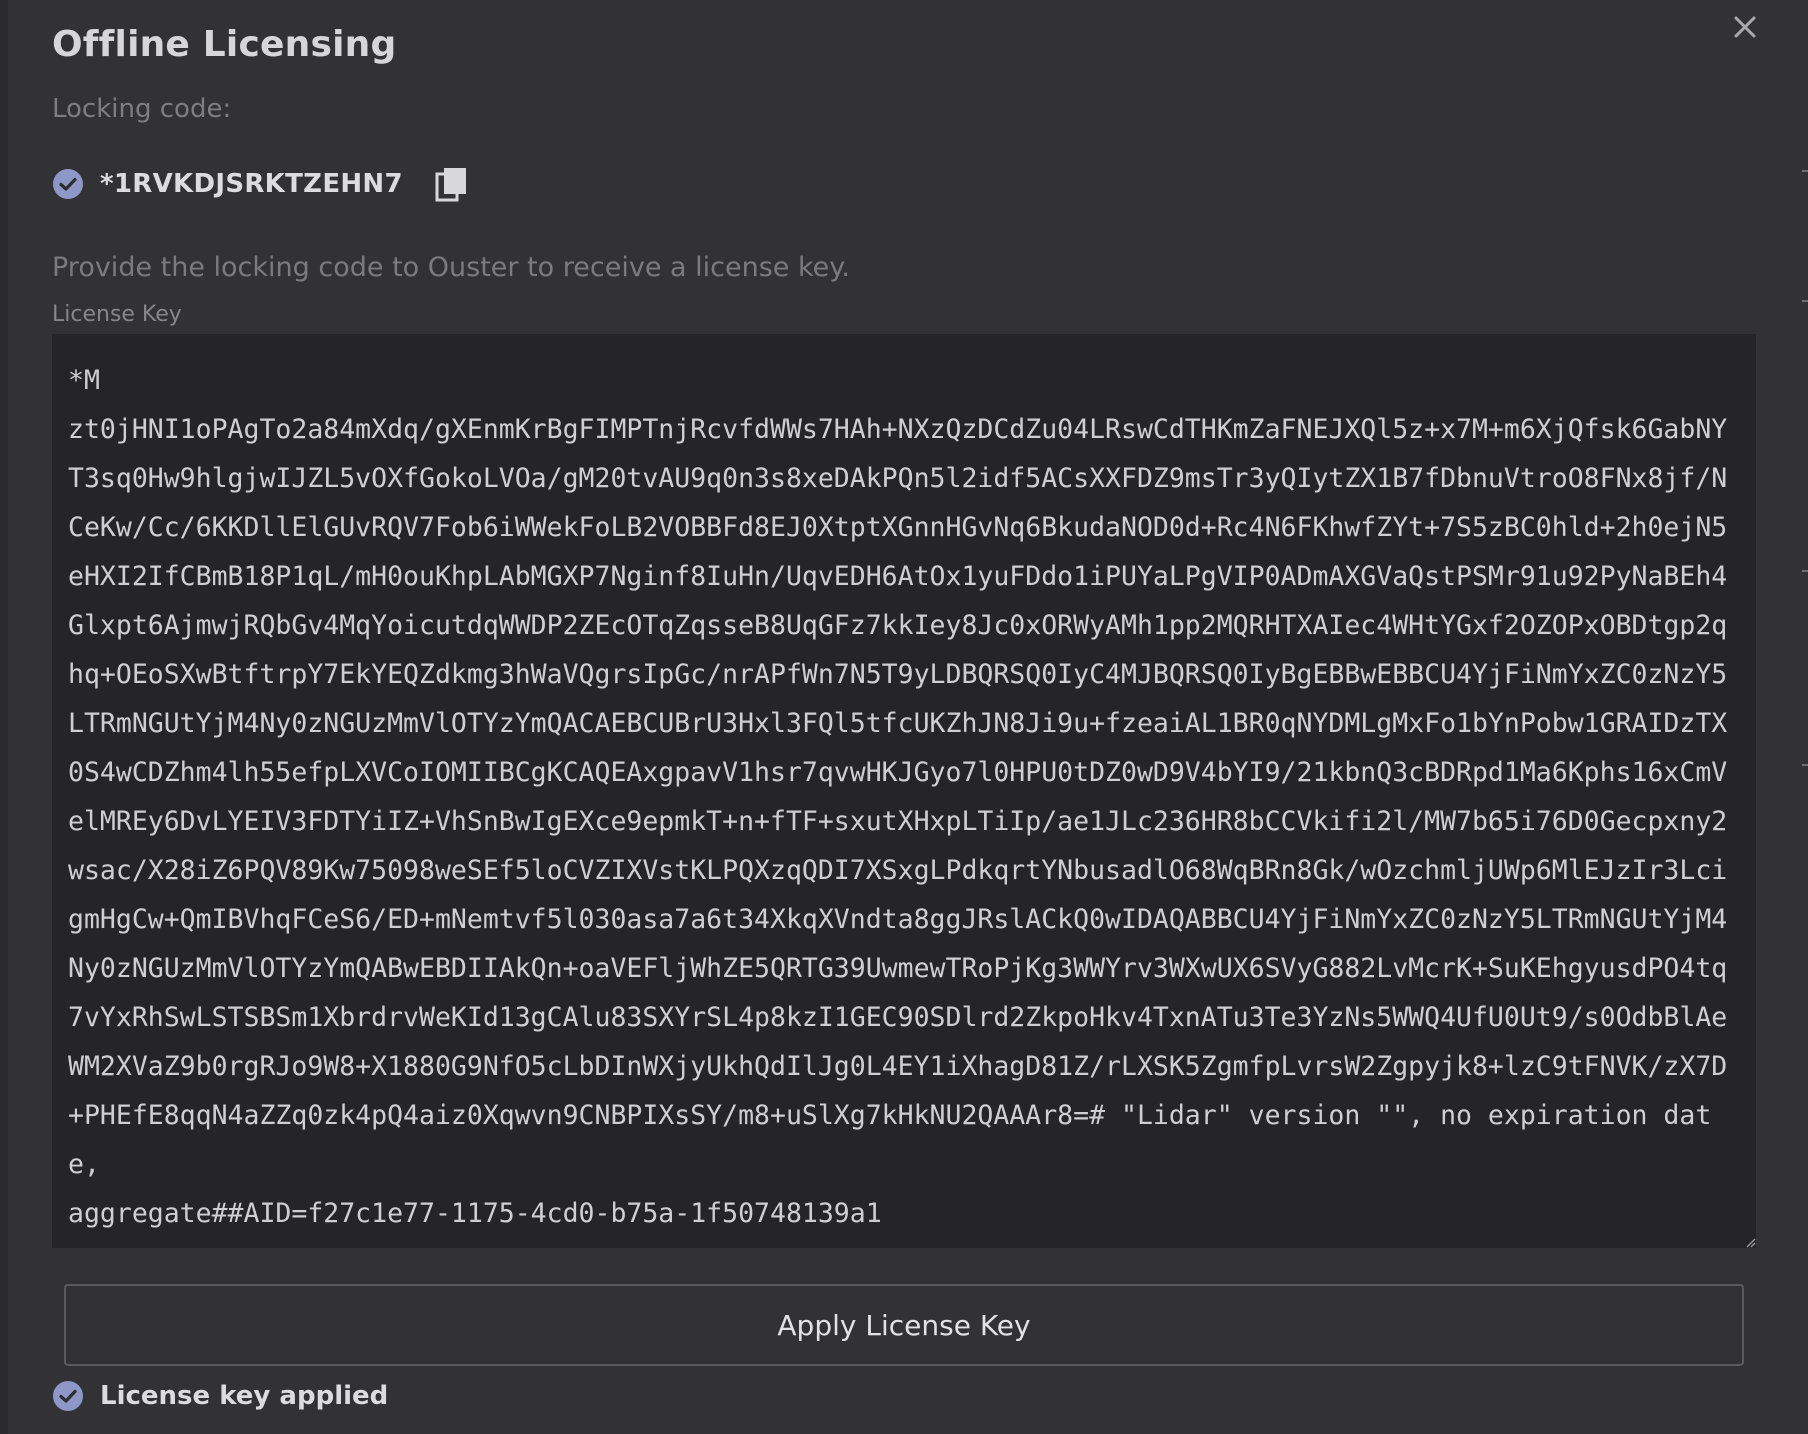  I want to click on locking-code-label: Locking code:, so click(142, 109).